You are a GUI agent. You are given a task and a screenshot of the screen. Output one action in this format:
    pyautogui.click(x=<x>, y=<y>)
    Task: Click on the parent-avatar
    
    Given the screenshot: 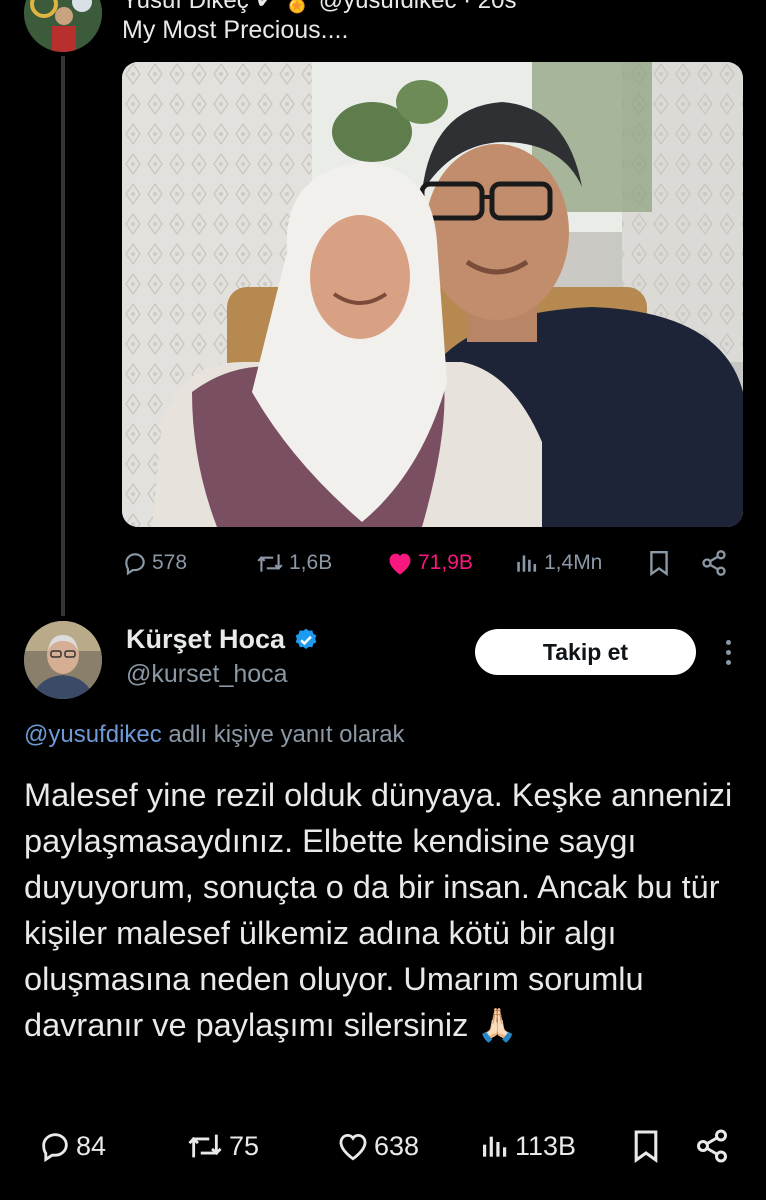 What is the action you would take?
    pyautogui.click(x=63, y=26)
    